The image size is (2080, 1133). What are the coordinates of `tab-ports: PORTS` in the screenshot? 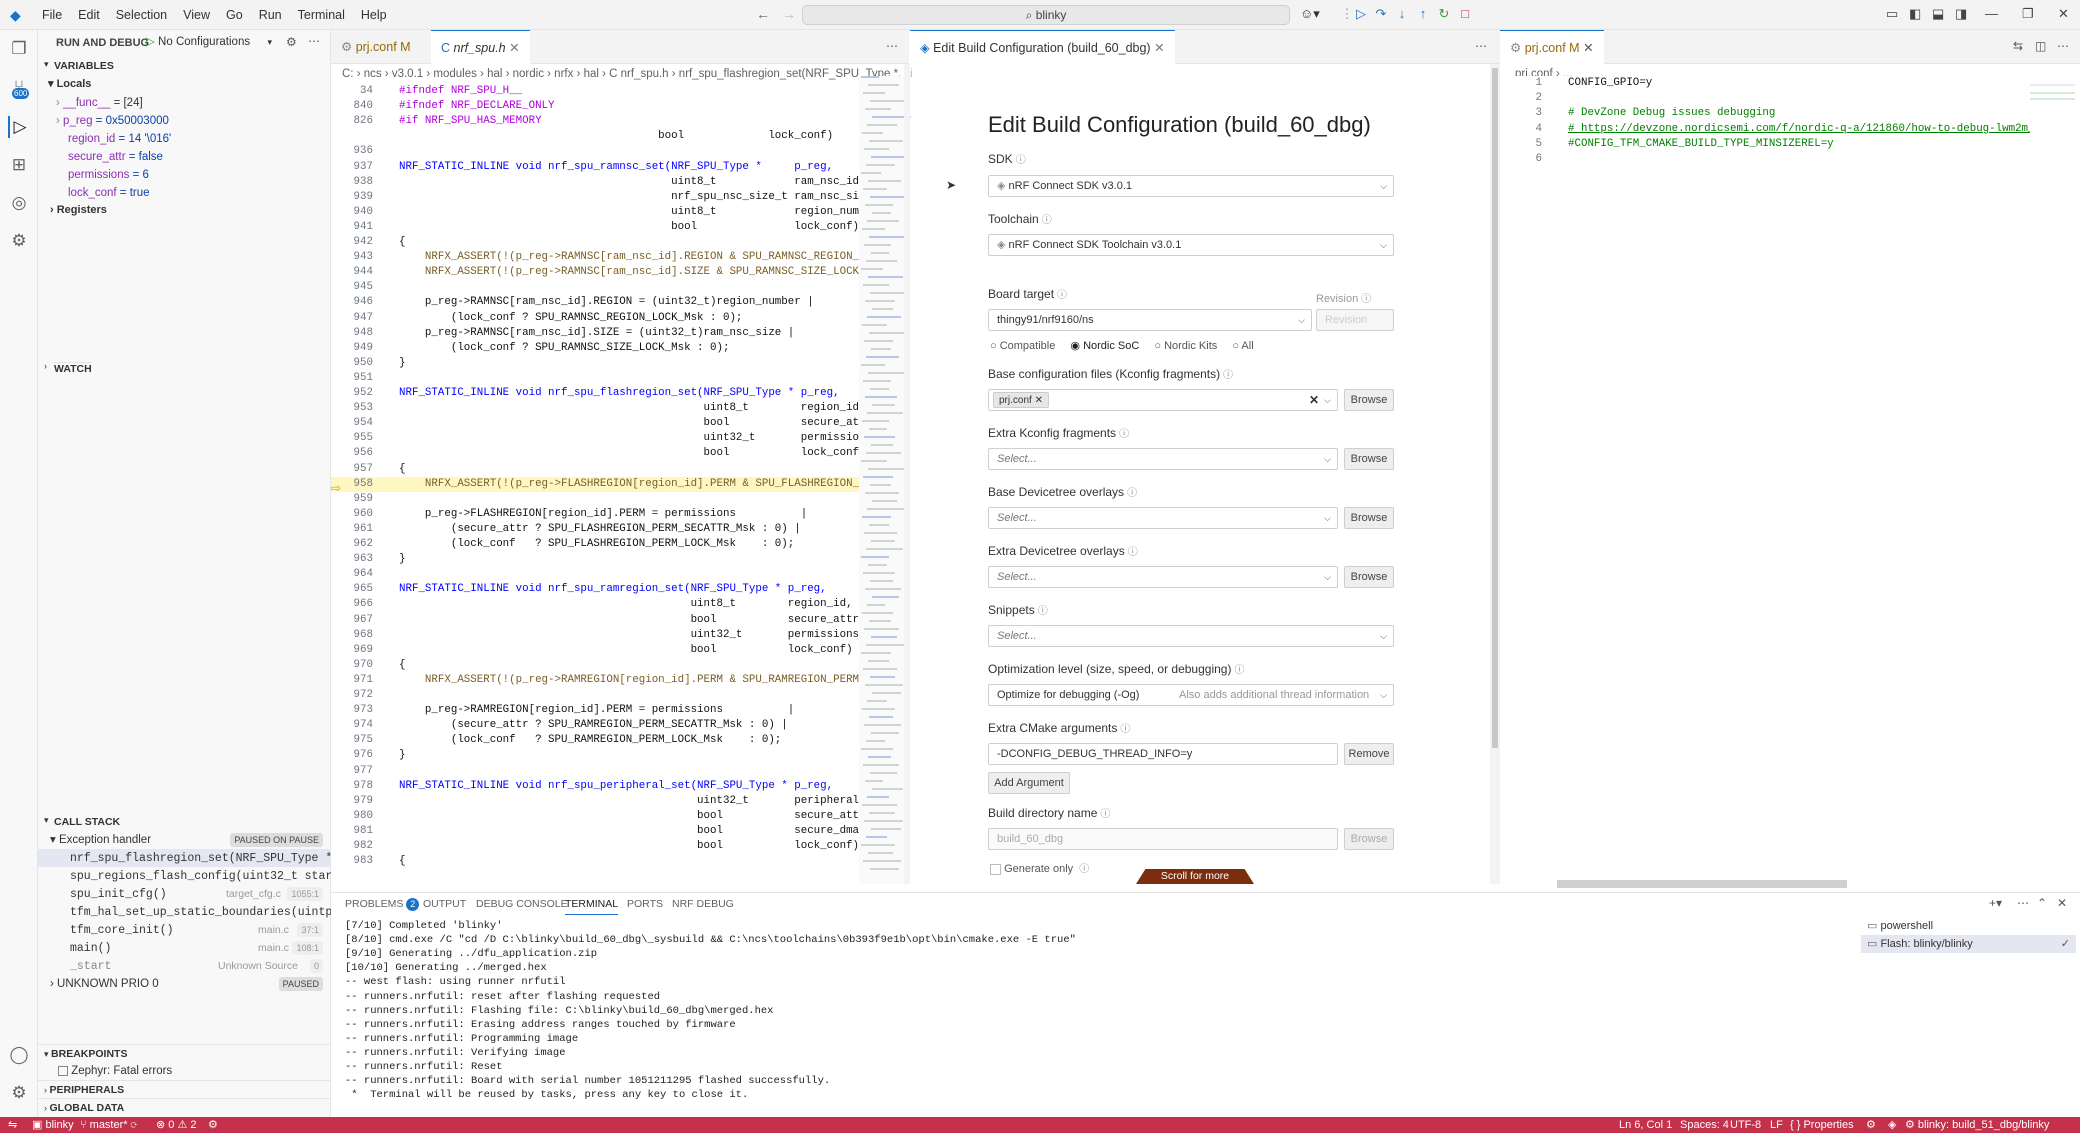 It's located at (645, 904).